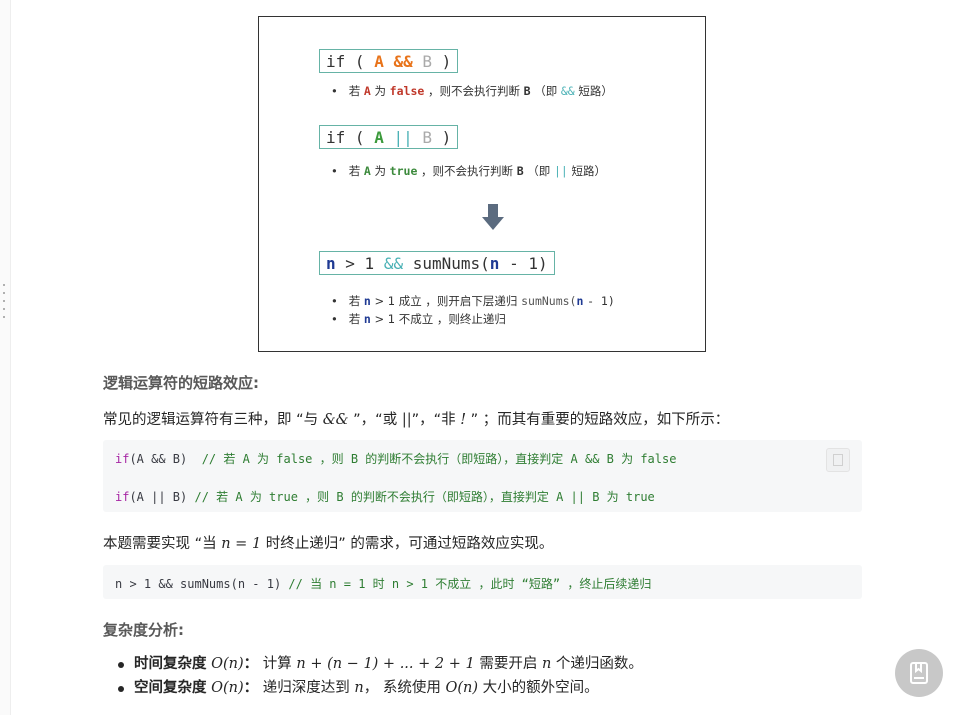  Describe the element at coordinates (143, 630) in the screenshot. I see `section-heading-complexity: 复杂度分析:` at that location.